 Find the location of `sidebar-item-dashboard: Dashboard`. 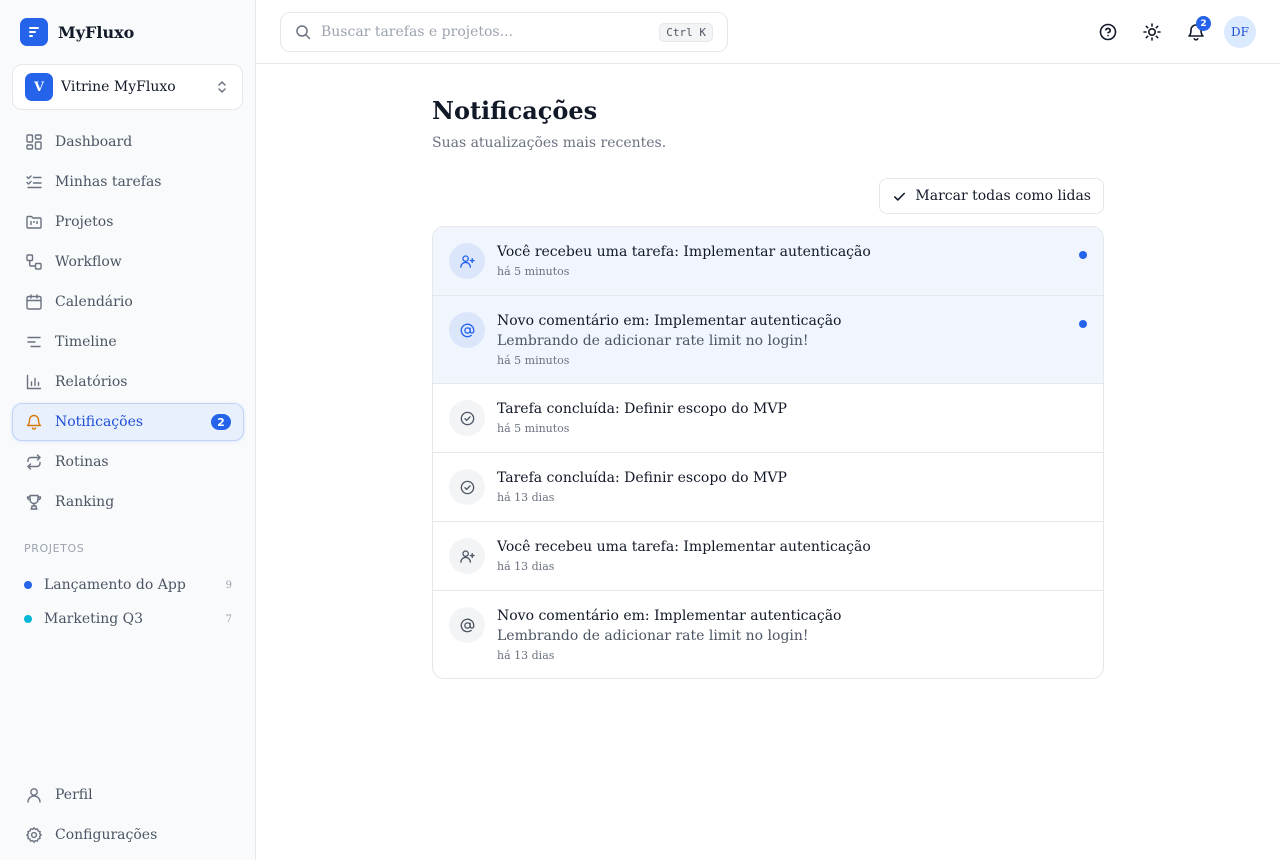

sidebar-item-dashboard: Dashboard is located at coordinates (128, 142).